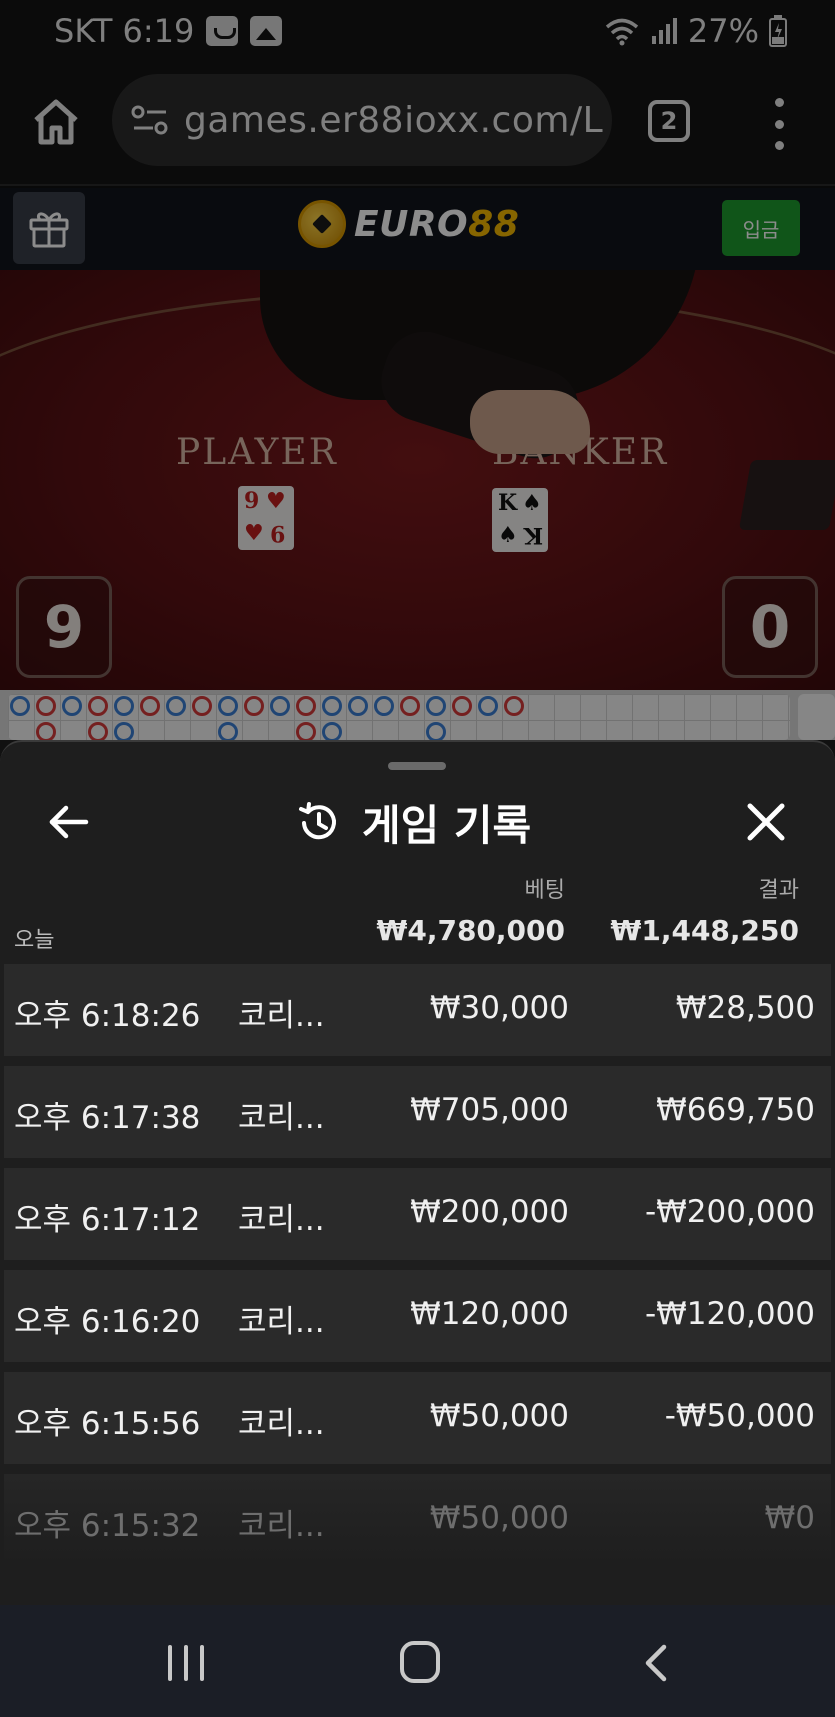  I want to click on row-time: 오후 6:17:38, so click(107, 1118).